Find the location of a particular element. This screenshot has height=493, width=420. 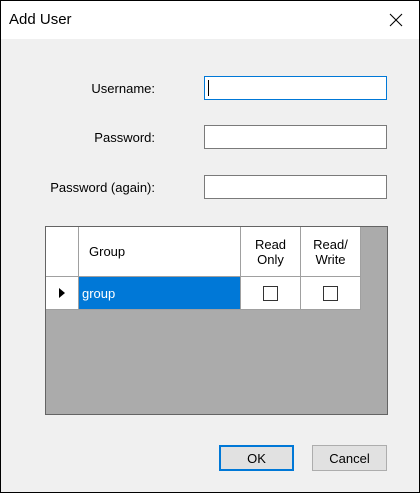

current-row-arrow-icon is located at coordinates (62, 293).